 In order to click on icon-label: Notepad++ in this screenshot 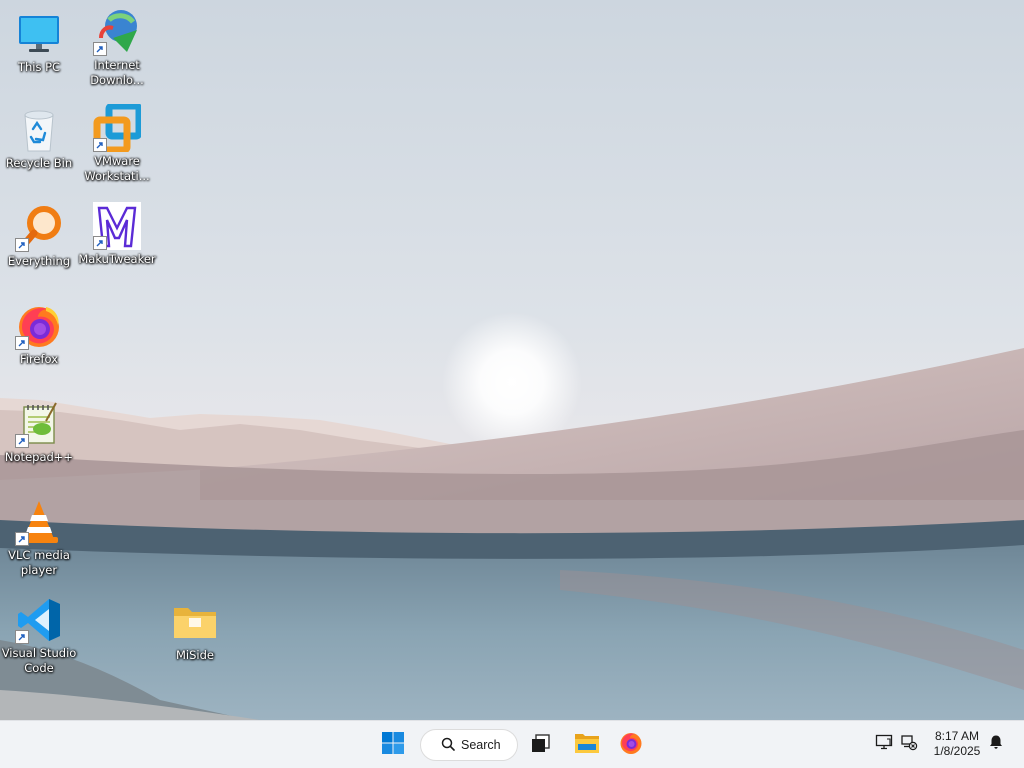, I will do `click(39, 457)`.